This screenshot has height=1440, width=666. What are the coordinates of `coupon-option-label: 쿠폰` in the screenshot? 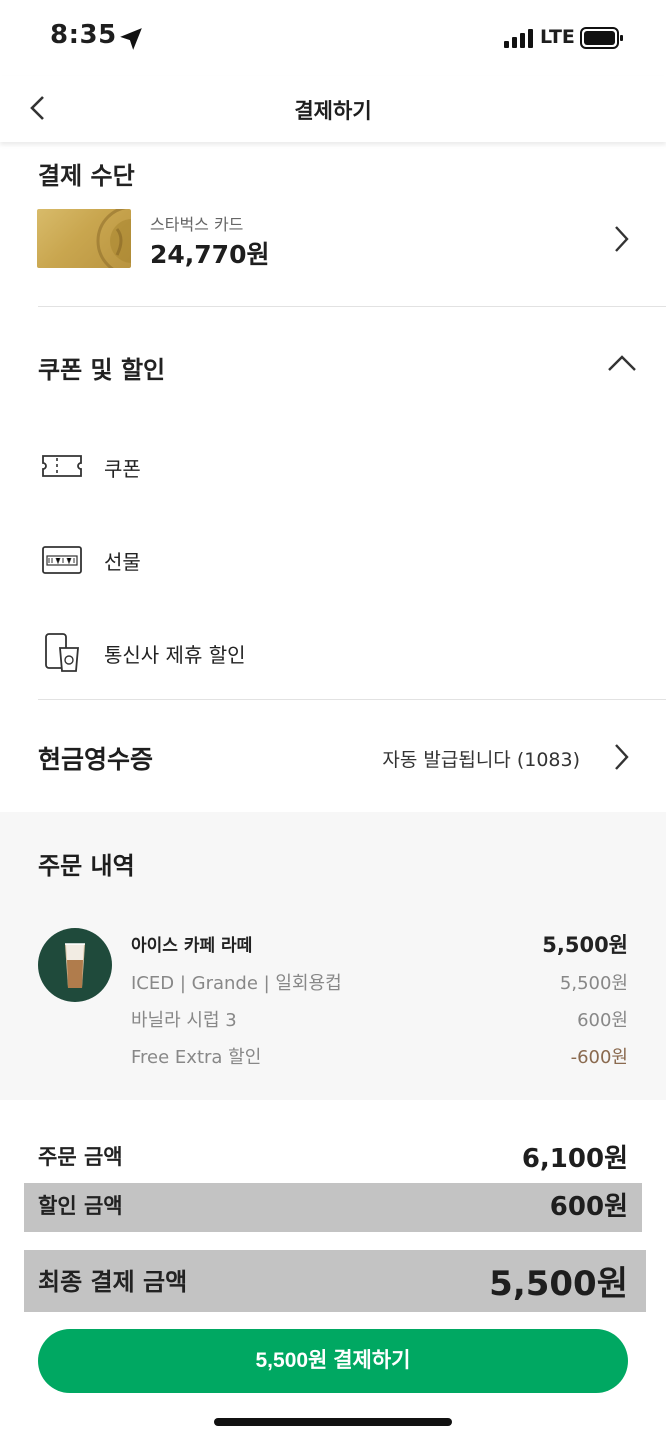 It's located at (122, 469).